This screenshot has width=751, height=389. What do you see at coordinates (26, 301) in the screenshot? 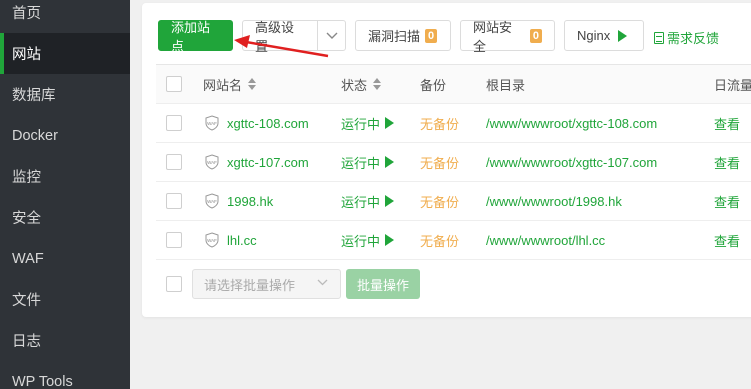
I see `sidebar-item-label: 文件` at bounding box center [26, 301].